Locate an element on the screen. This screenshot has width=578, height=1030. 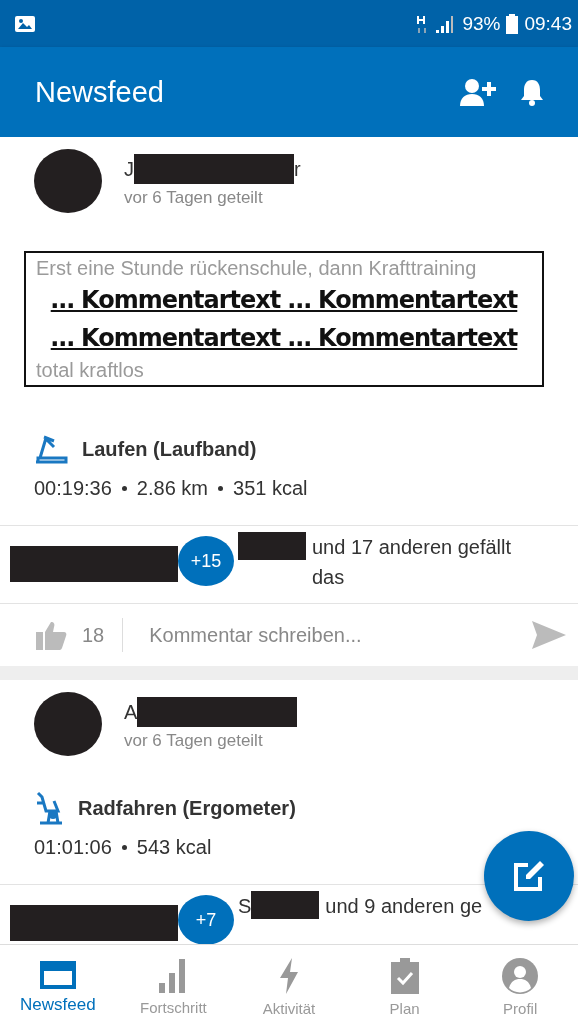
stat-value: 2.86 km is located at coordinates (172, 488).